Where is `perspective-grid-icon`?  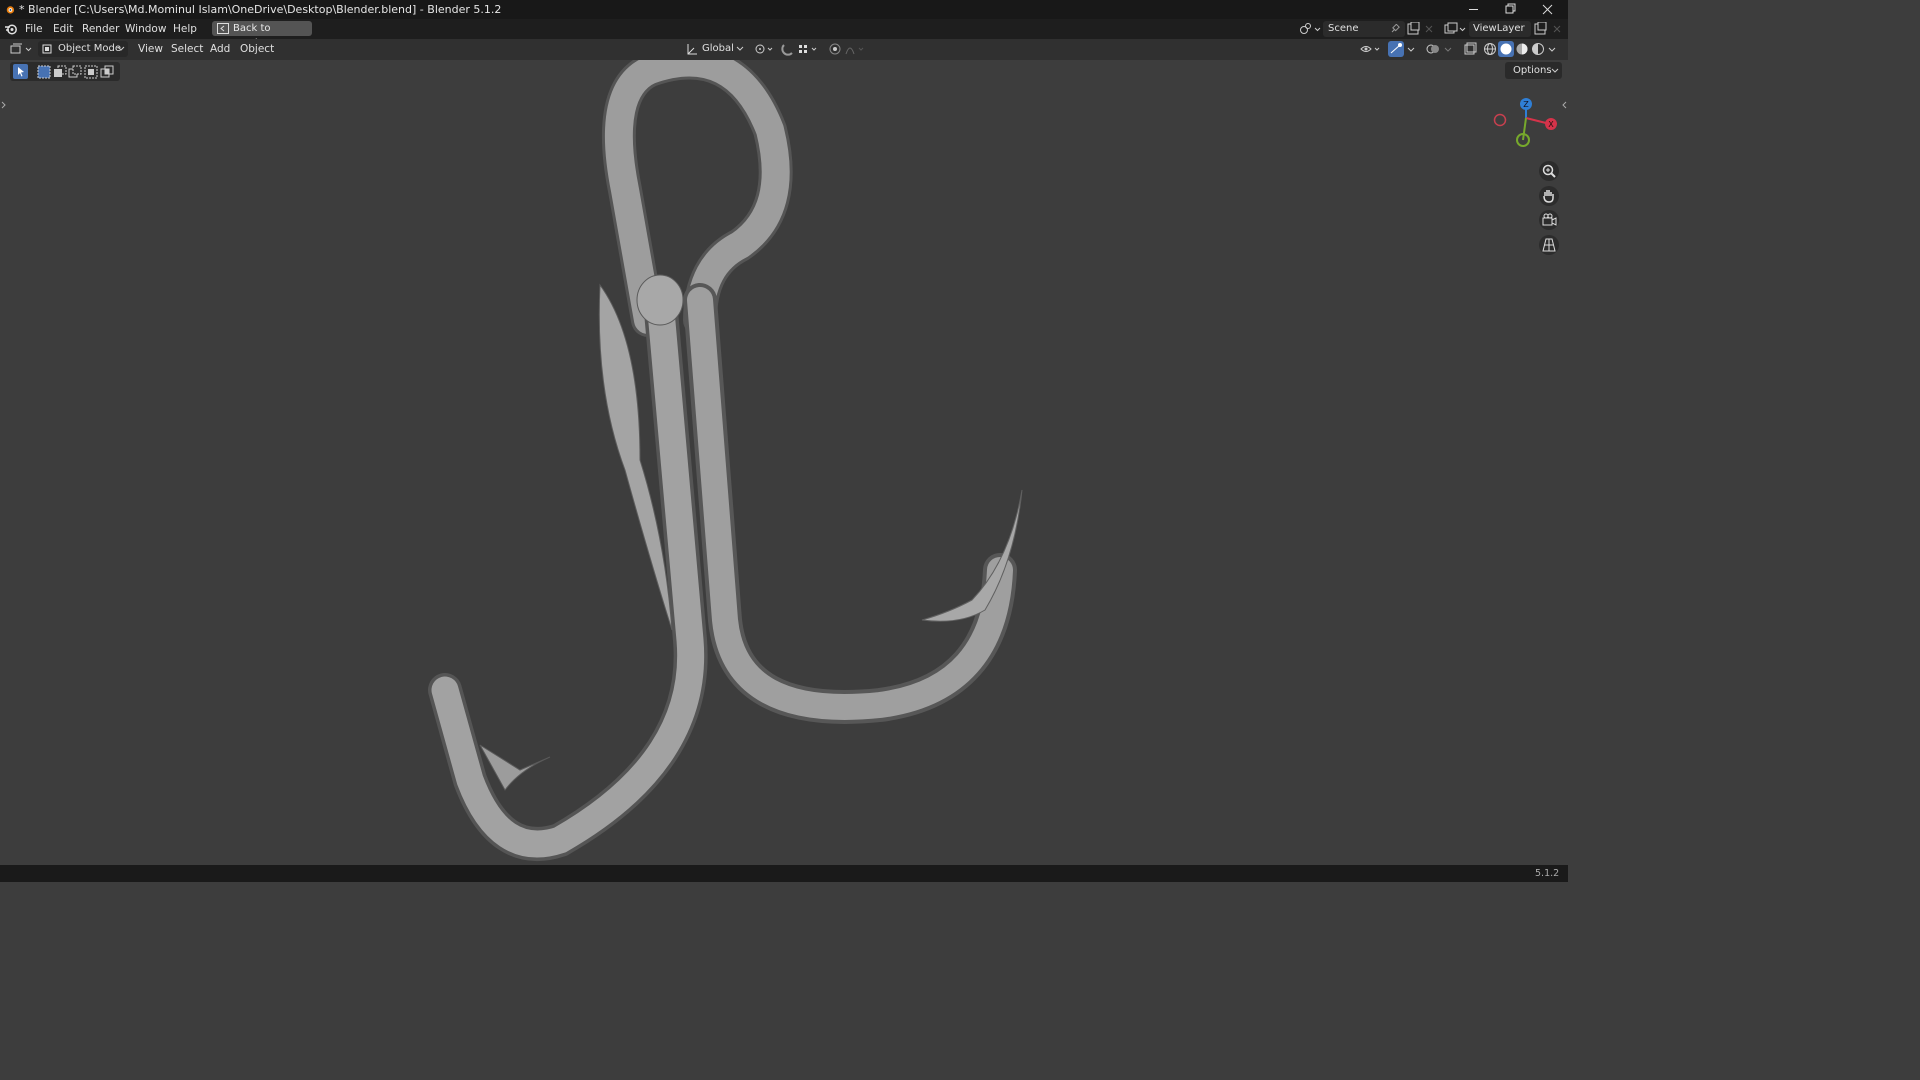
perspective-grid-icon is located at coordinates (1549, 245).